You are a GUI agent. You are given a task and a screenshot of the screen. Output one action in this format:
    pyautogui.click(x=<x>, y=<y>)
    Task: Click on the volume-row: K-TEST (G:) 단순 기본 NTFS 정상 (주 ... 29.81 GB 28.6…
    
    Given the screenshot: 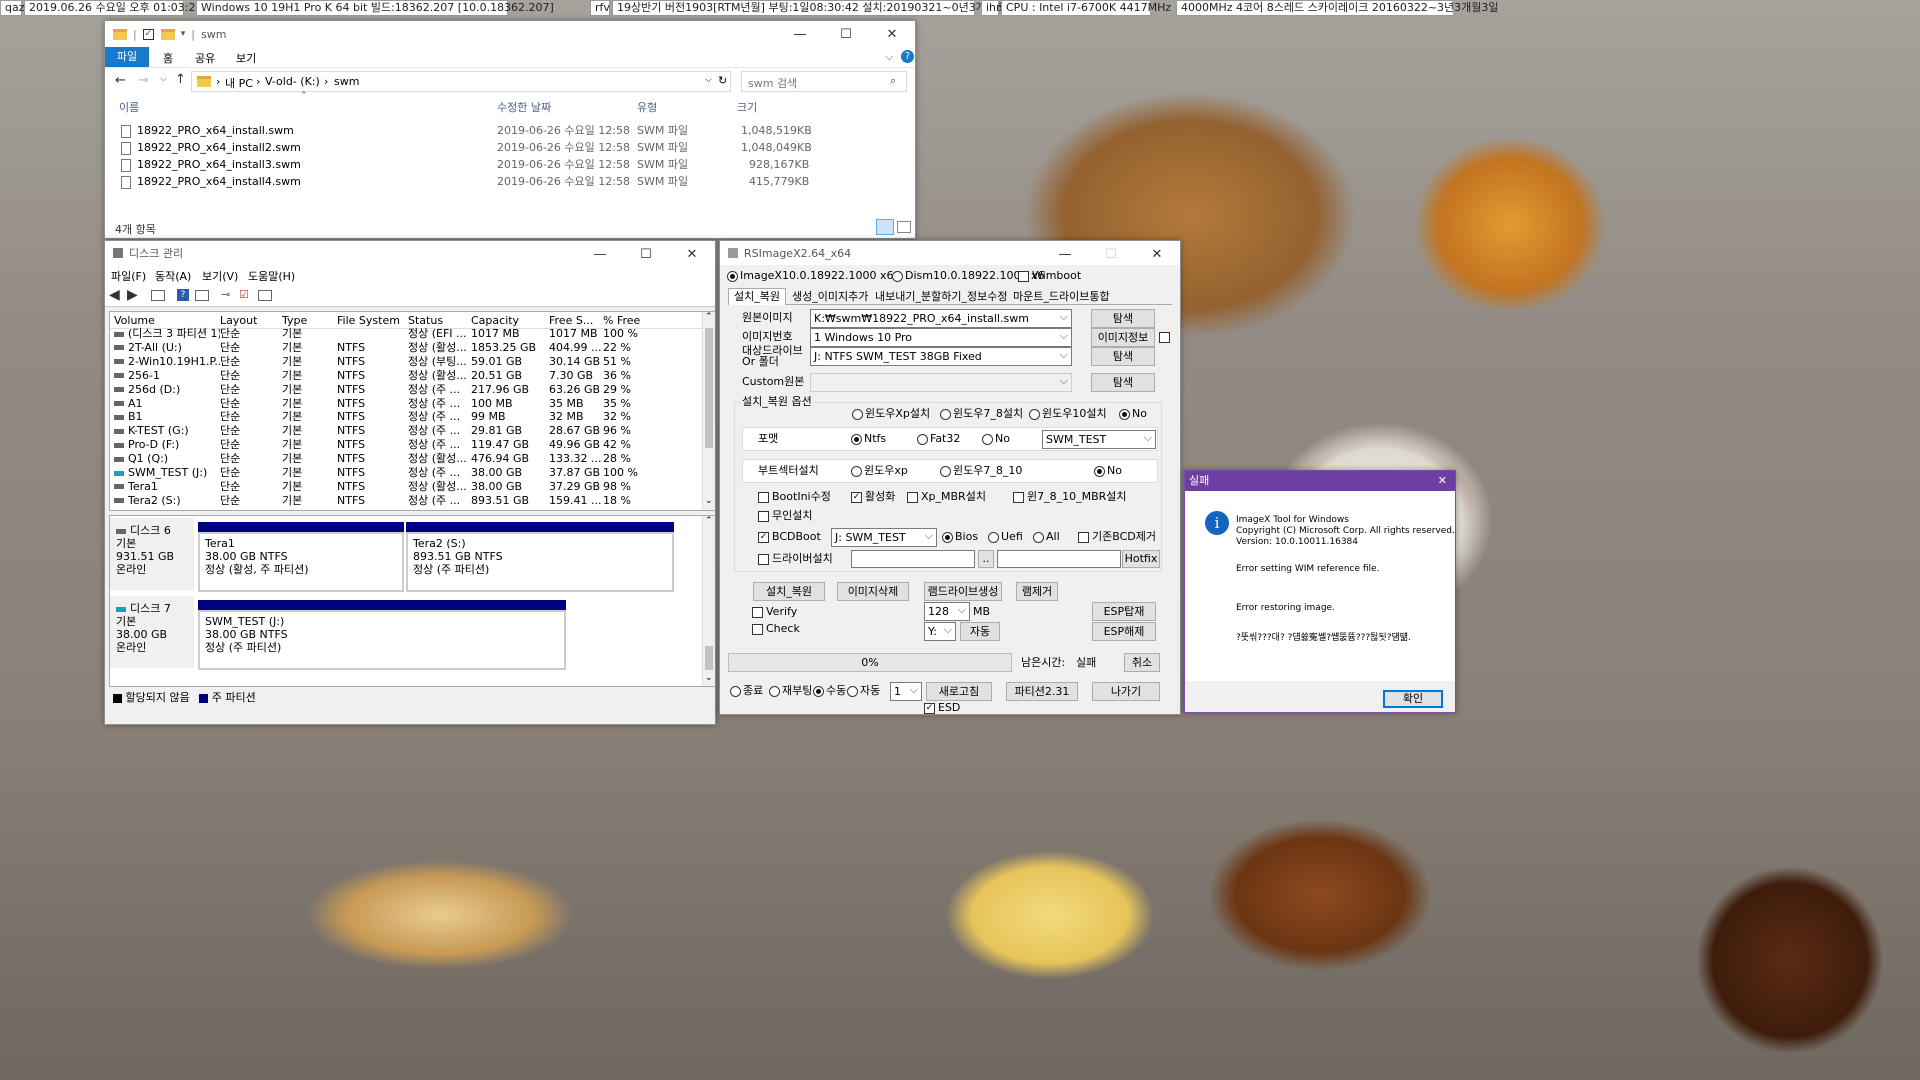 What is the action you would take?
    pyautogui.click(x=407, y=431)
    